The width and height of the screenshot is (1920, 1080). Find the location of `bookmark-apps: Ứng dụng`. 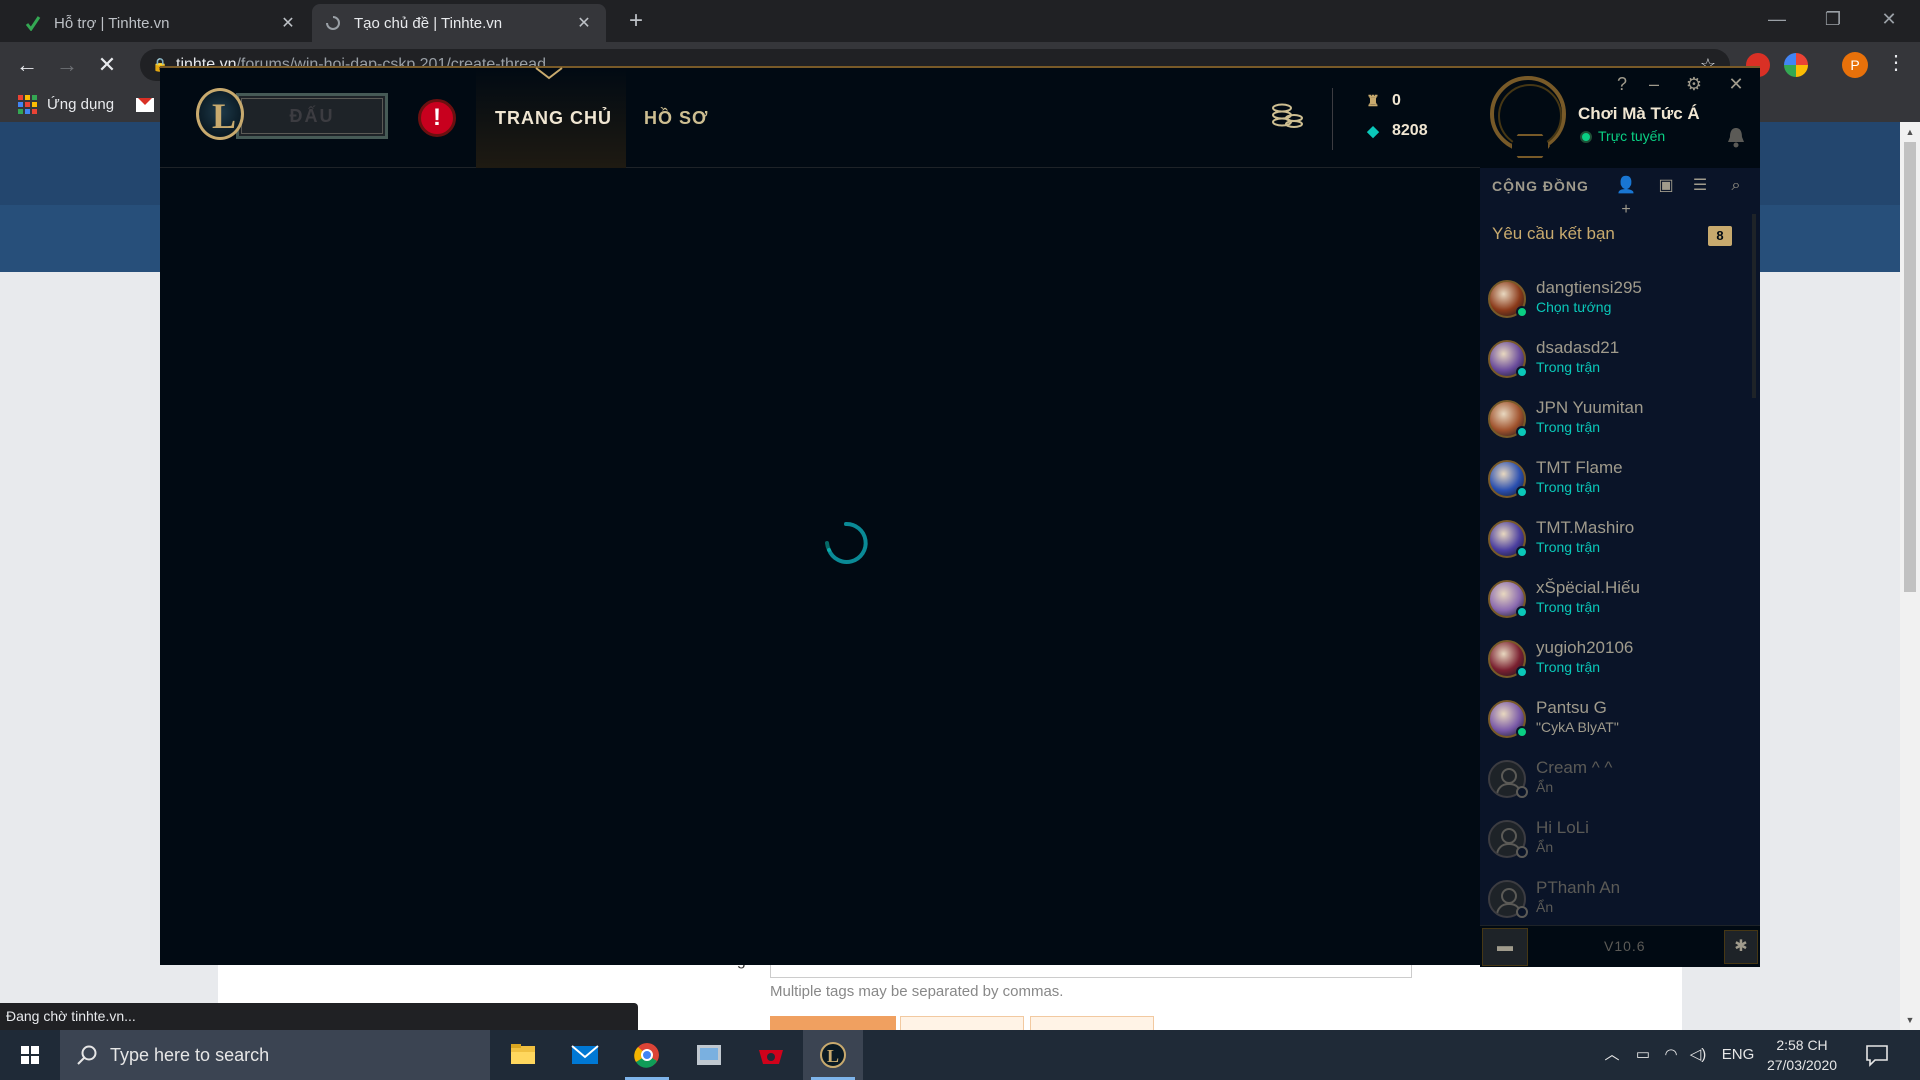

bookmark-apps: Ứng dụng is located at coordinates (66, 104).